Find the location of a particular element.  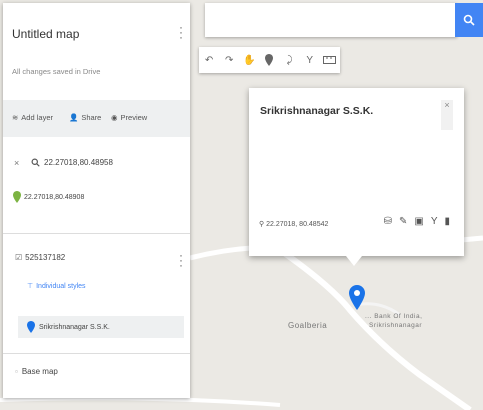

expand-icon: ▫ is located at coordinates (16, 371).